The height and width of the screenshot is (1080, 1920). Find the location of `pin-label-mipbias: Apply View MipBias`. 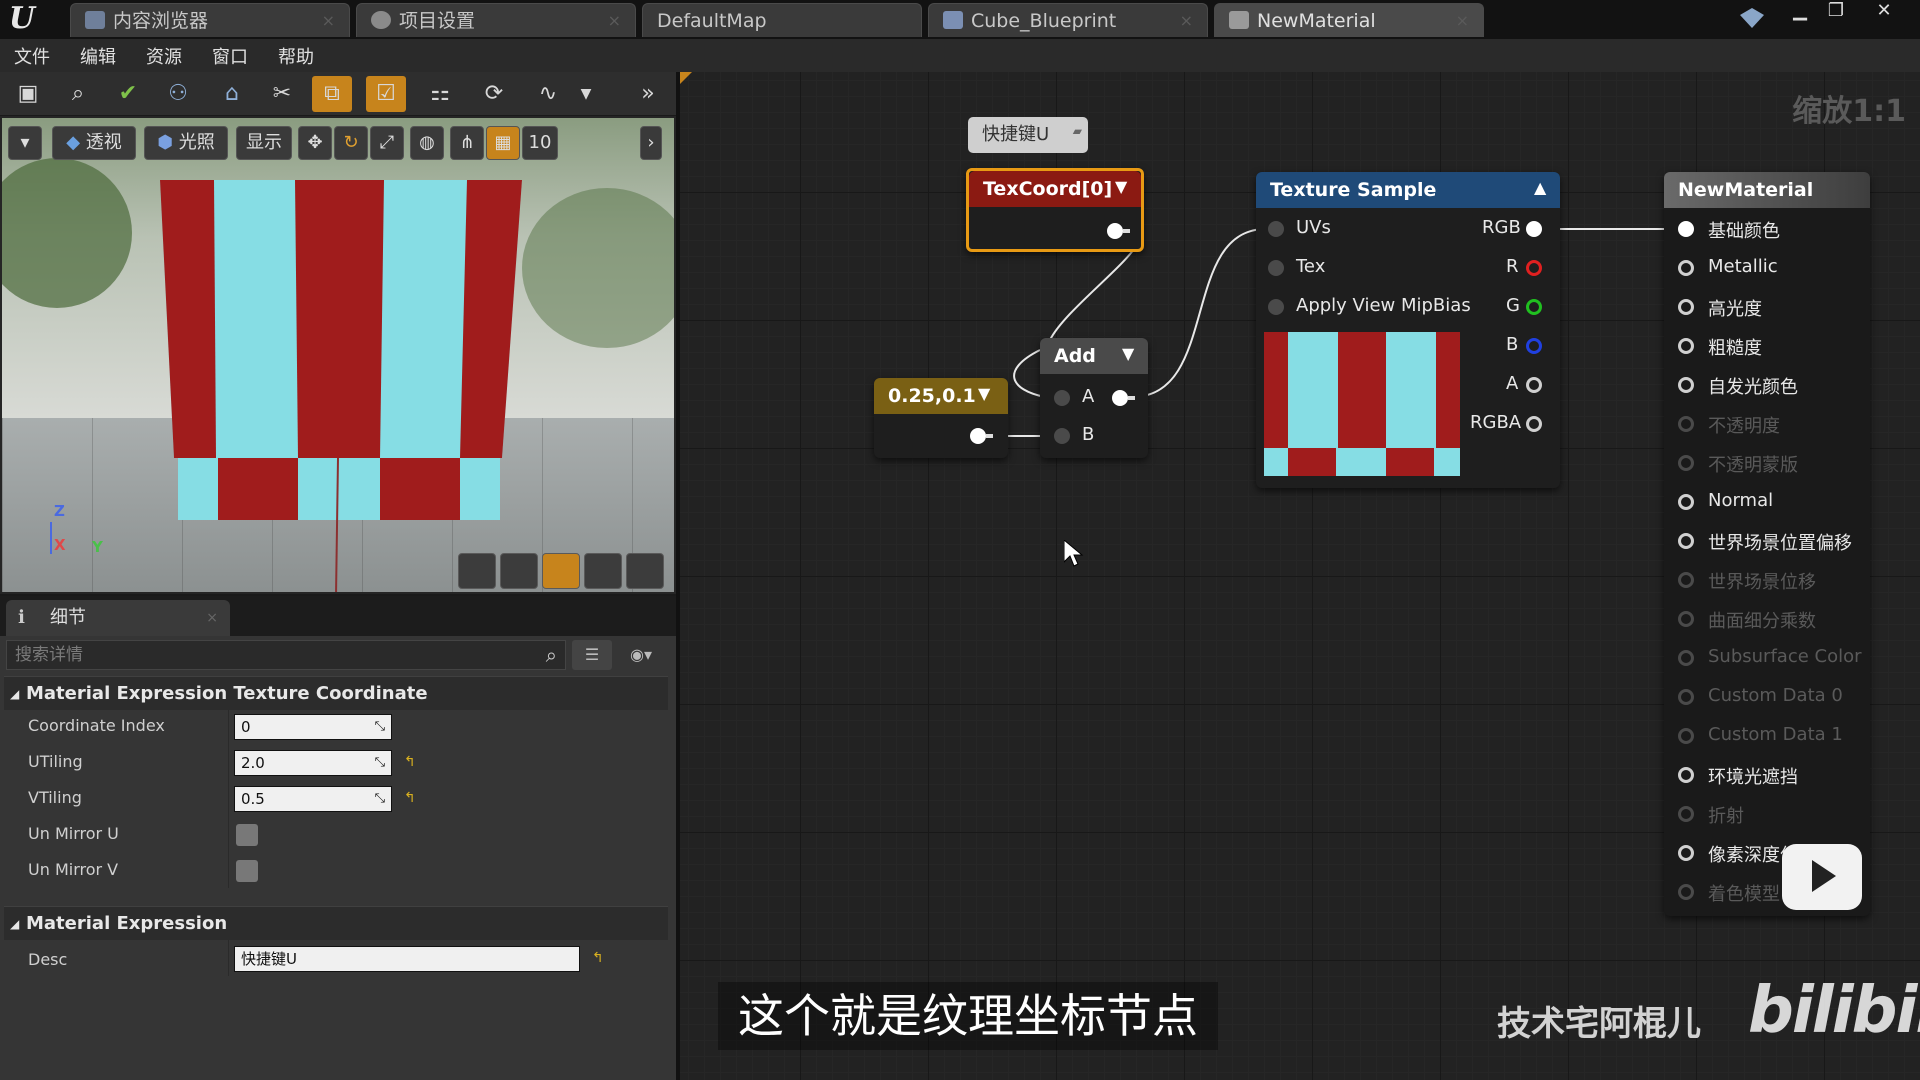

pin-label-mipbias: Apply View MipBias is located at coordinates (1383, 305).